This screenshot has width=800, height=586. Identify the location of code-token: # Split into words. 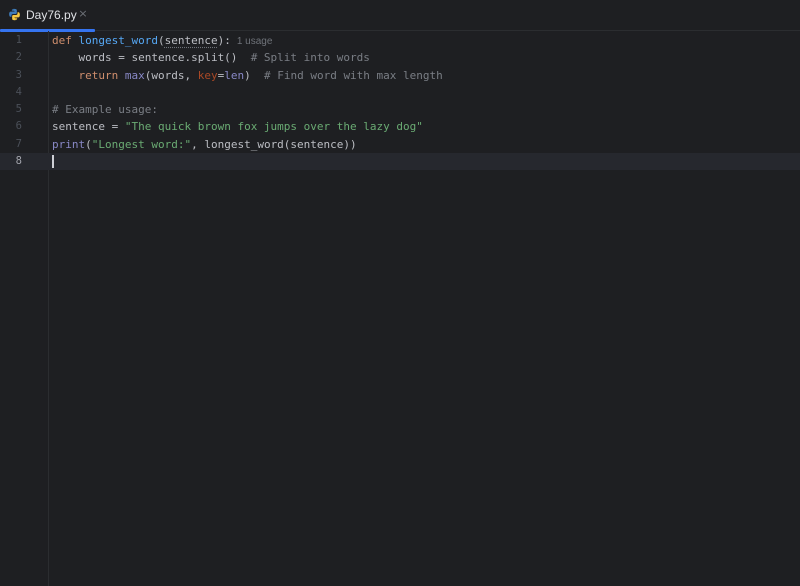
(310, 58).